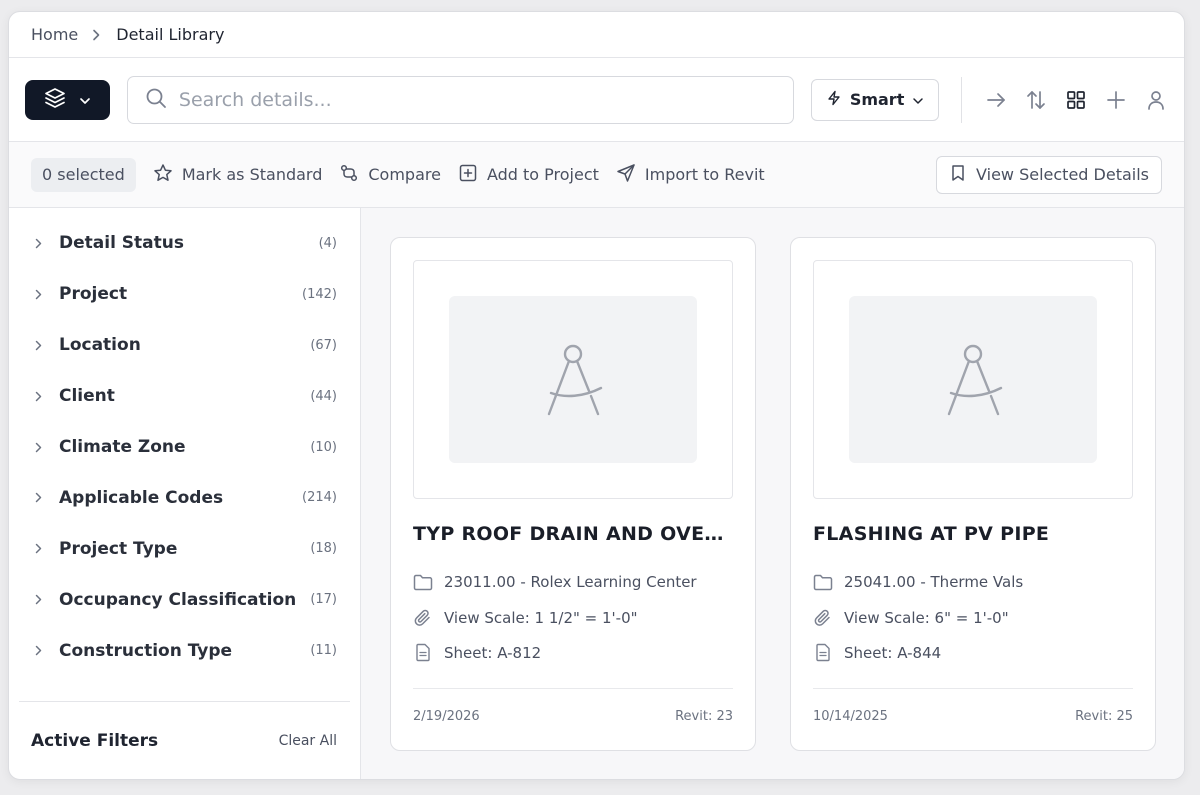  I want to click on facet-label: Project, so click(93, 294).